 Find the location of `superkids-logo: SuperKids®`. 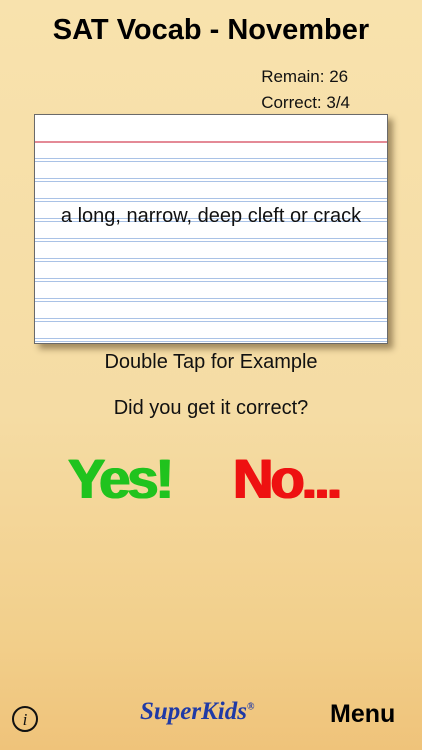

superkids-logo: SuperKids® is located at coordinates (197, 712).